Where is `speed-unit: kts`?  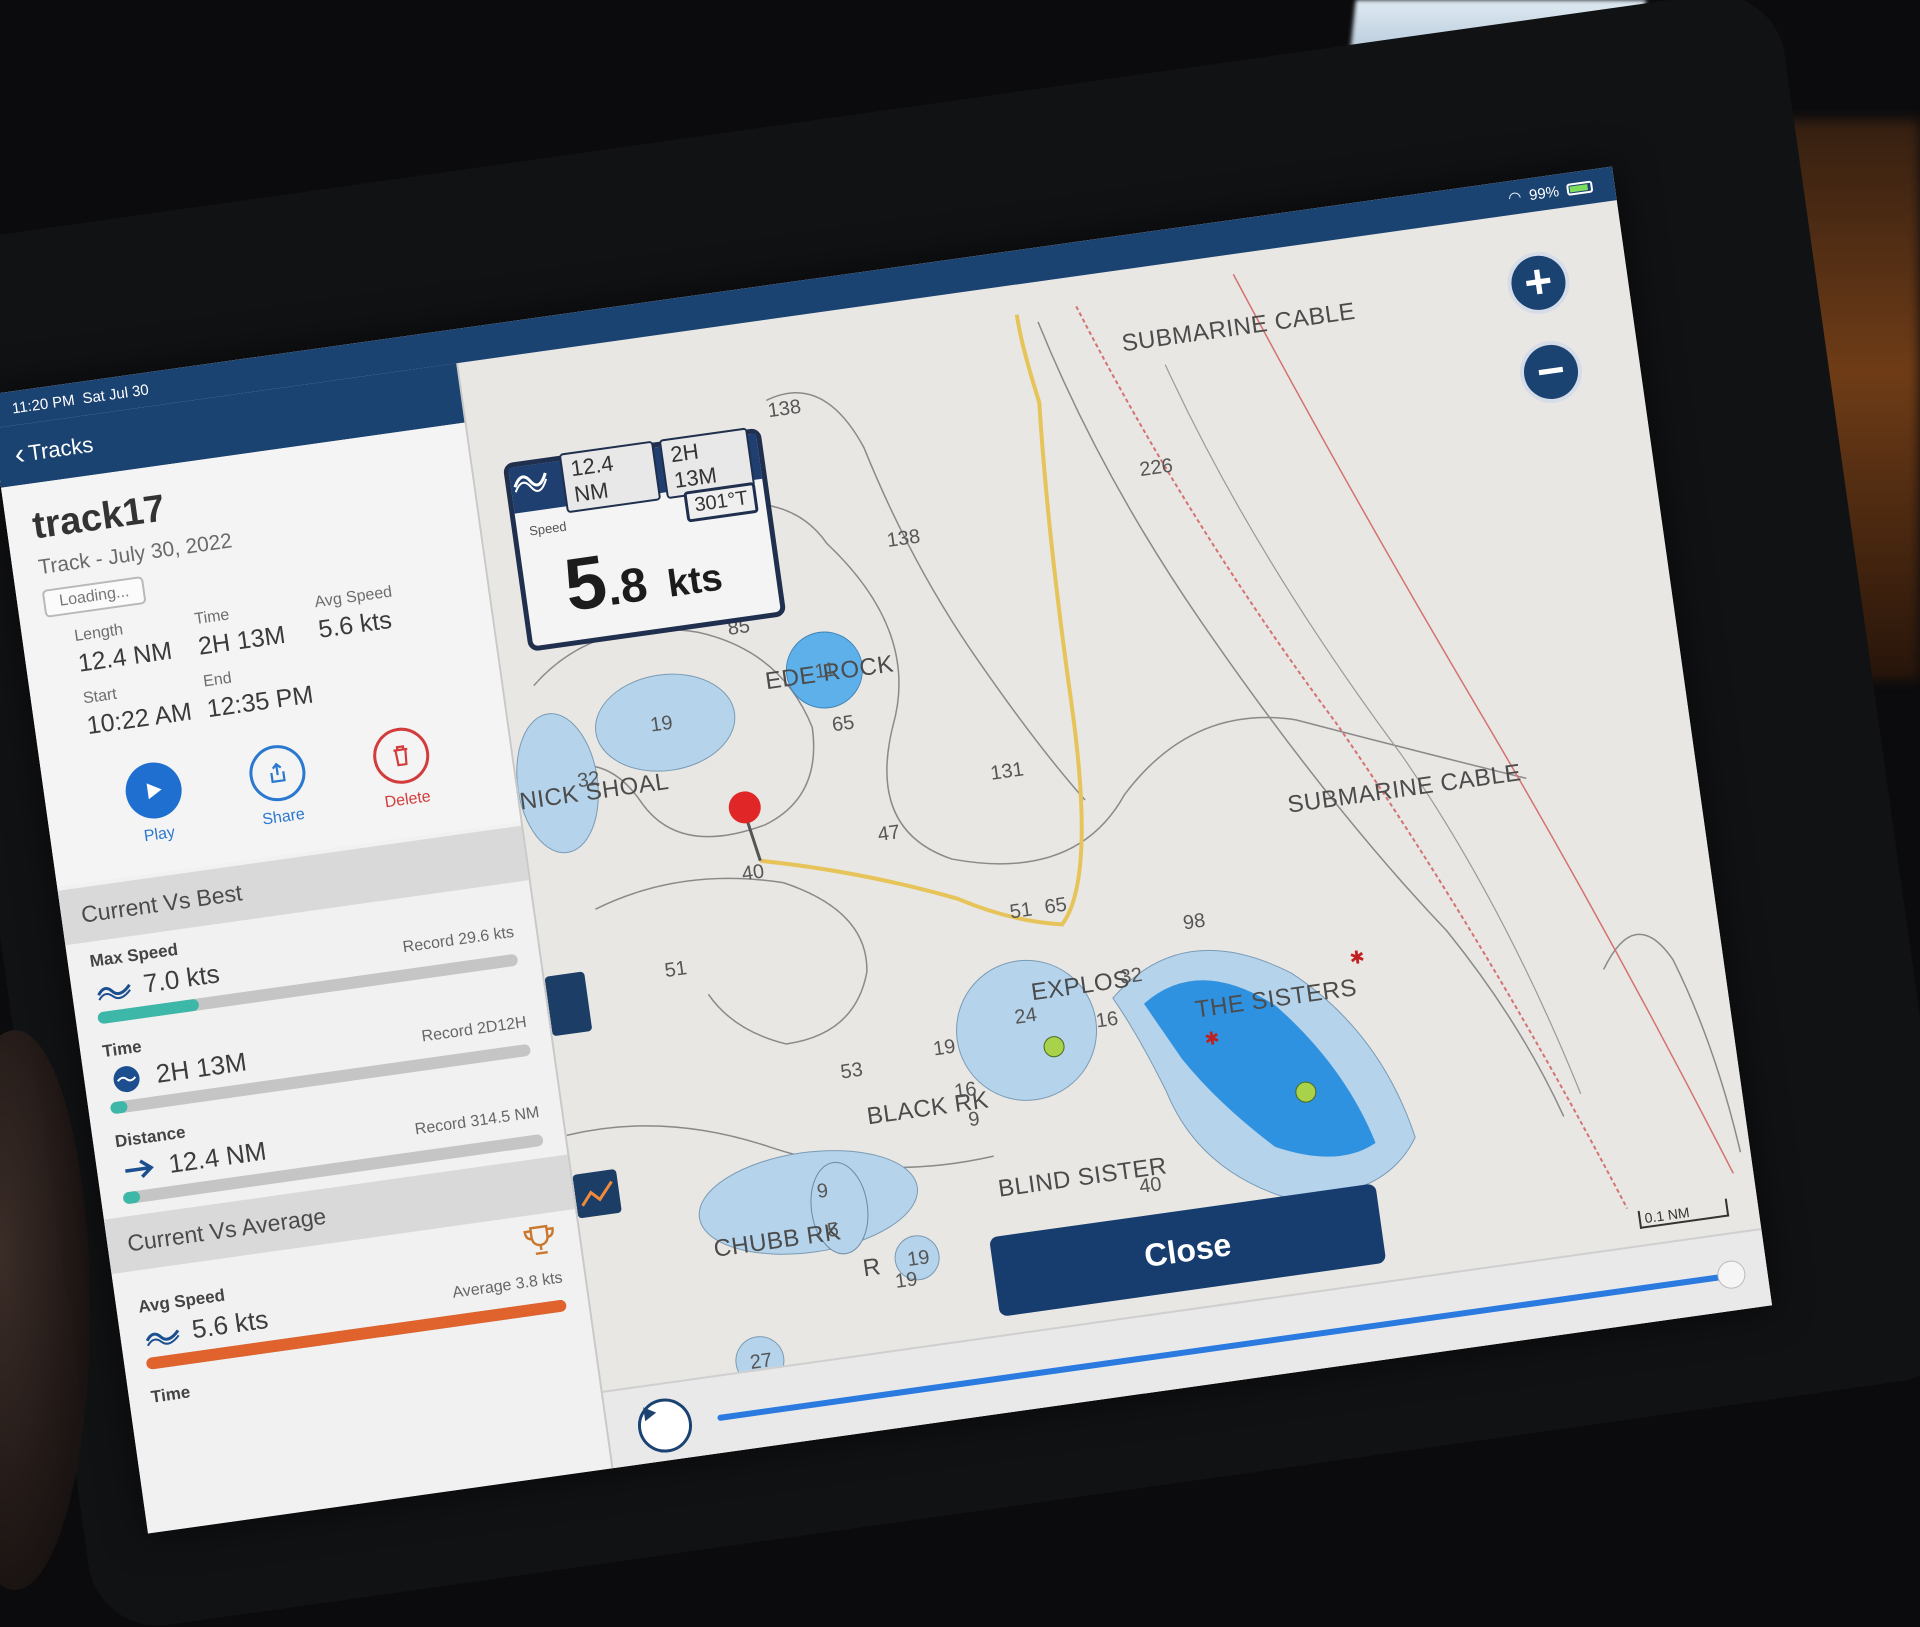
speed-unit: kts is located at coordinates (695, 581).